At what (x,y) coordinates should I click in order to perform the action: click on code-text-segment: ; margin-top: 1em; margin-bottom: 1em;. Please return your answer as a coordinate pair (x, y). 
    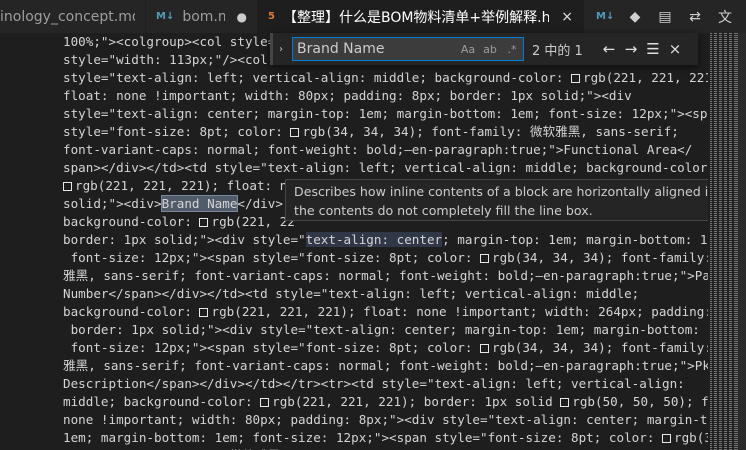
    Looking at the image, I should click on (575, 239).